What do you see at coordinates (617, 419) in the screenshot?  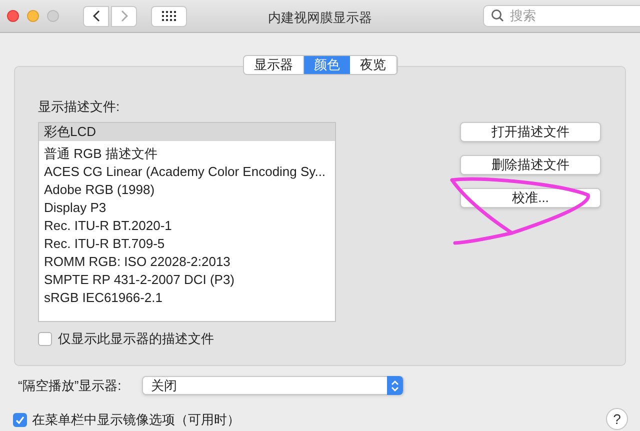 I see `help-button: ?` at bounding box center [617, 419].